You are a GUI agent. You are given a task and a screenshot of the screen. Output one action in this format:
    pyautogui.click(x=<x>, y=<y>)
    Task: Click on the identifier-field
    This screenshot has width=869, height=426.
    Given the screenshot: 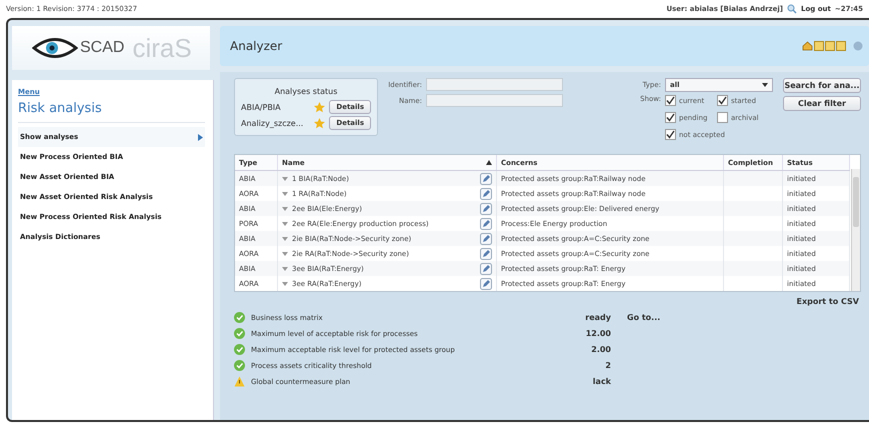 What is the action you would take?
    pyautogui.click(x=494, y=84)
    